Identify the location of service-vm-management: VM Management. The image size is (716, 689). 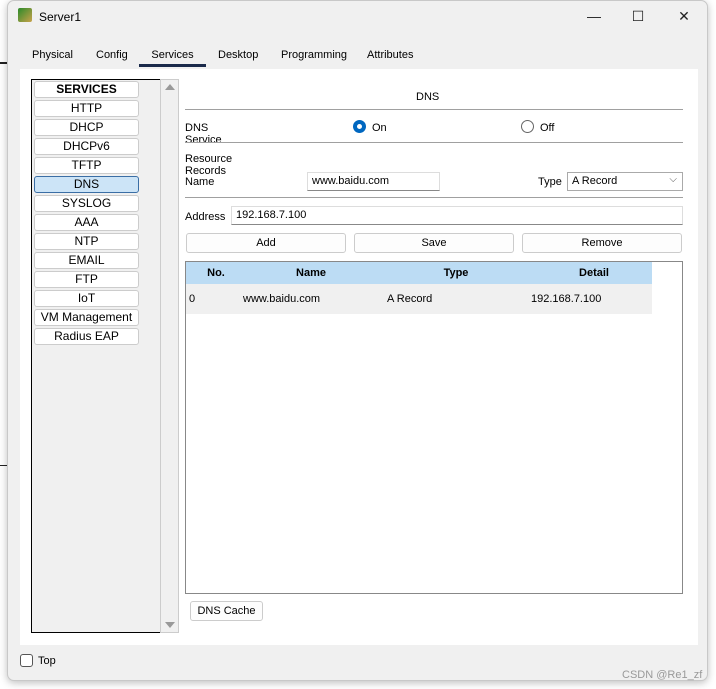
(86, 317).